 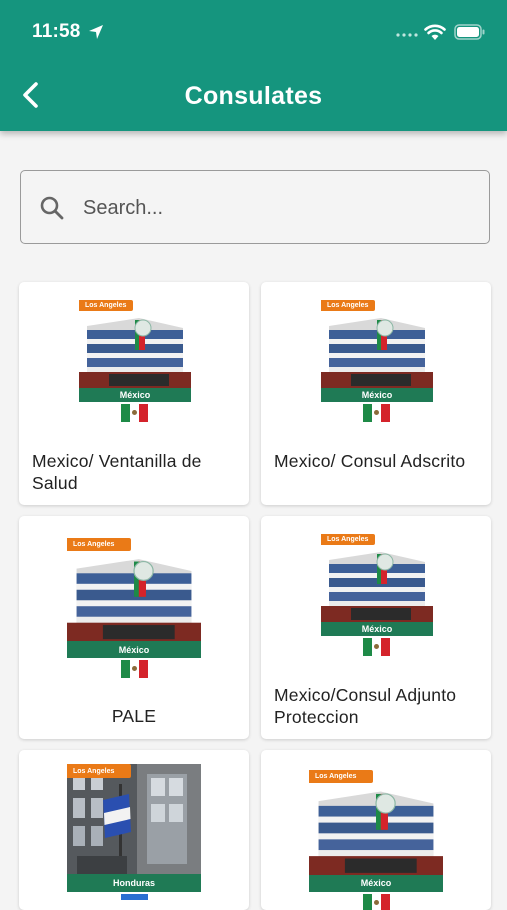 I want to click on consulate-card: Los Angeles México PALE, so click(x=134, y=627).